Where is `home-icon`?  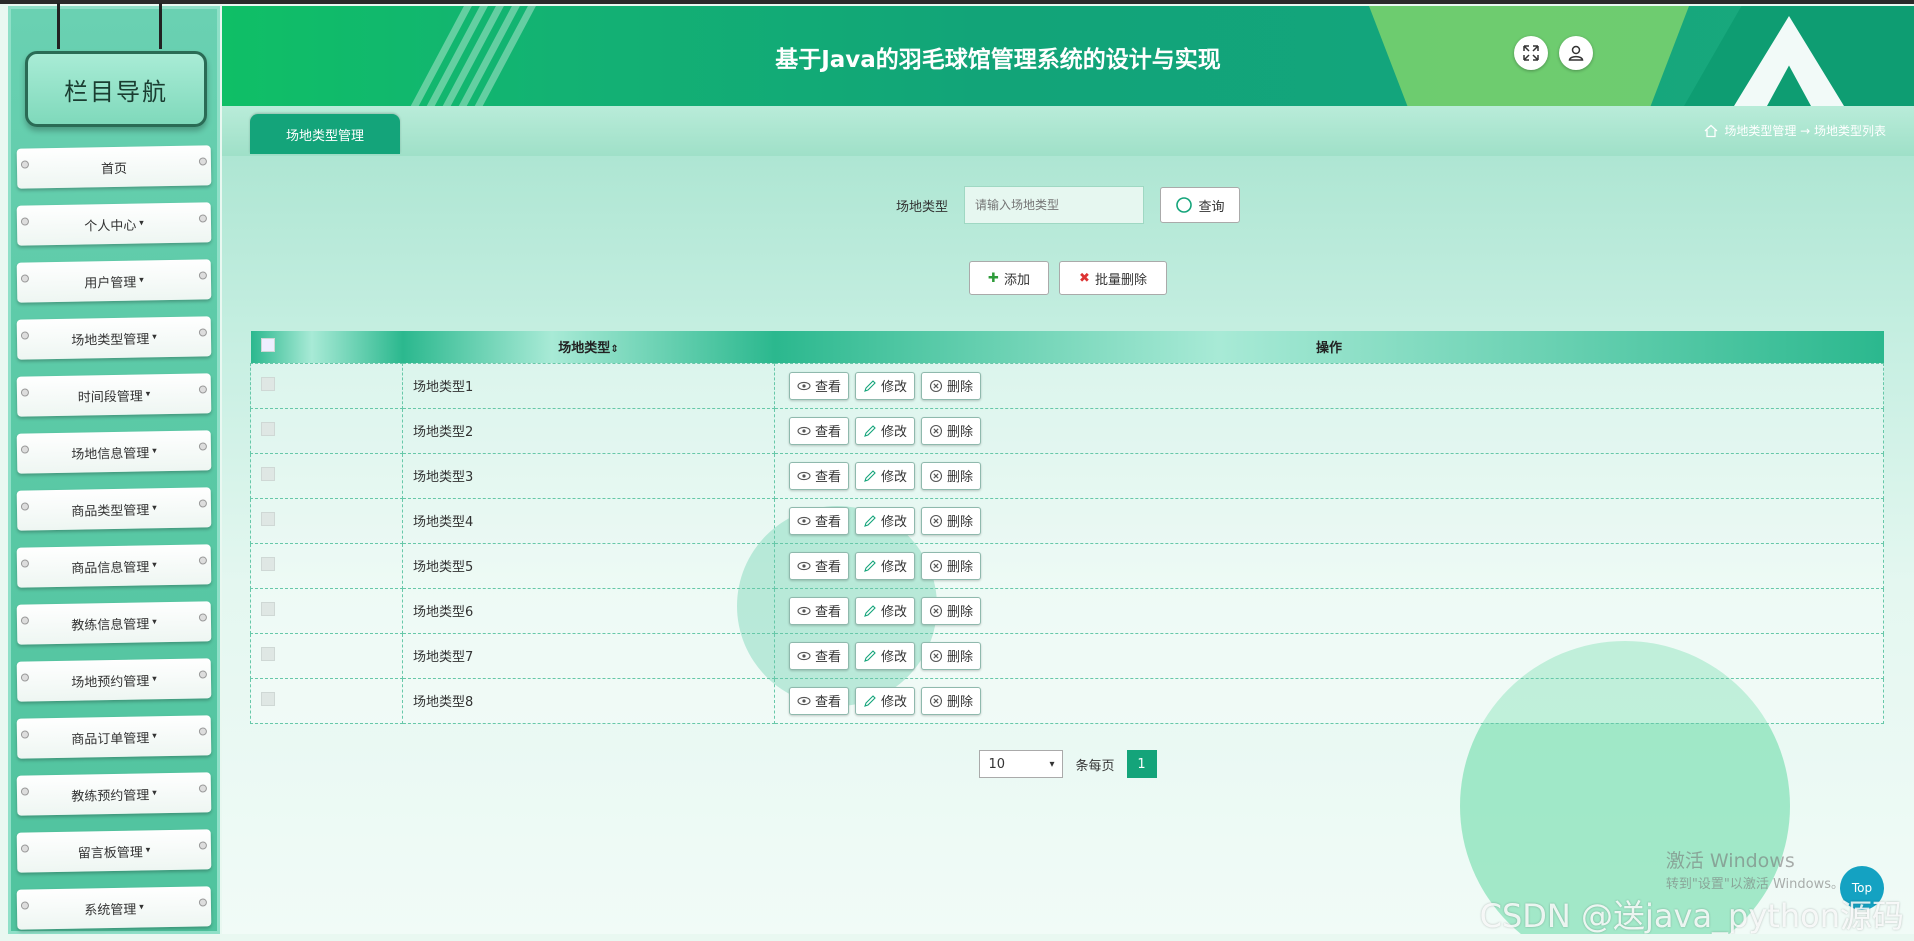 home-icon is located at coordinates (1711, 131).